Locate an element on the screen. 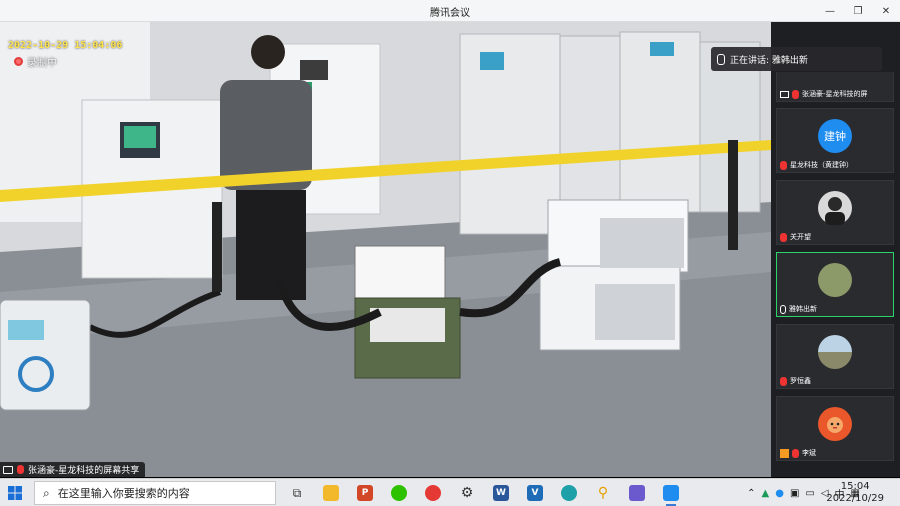 The width and height of the screenshot is (900, 506). word-button: W is located at coordinates (501, 492).